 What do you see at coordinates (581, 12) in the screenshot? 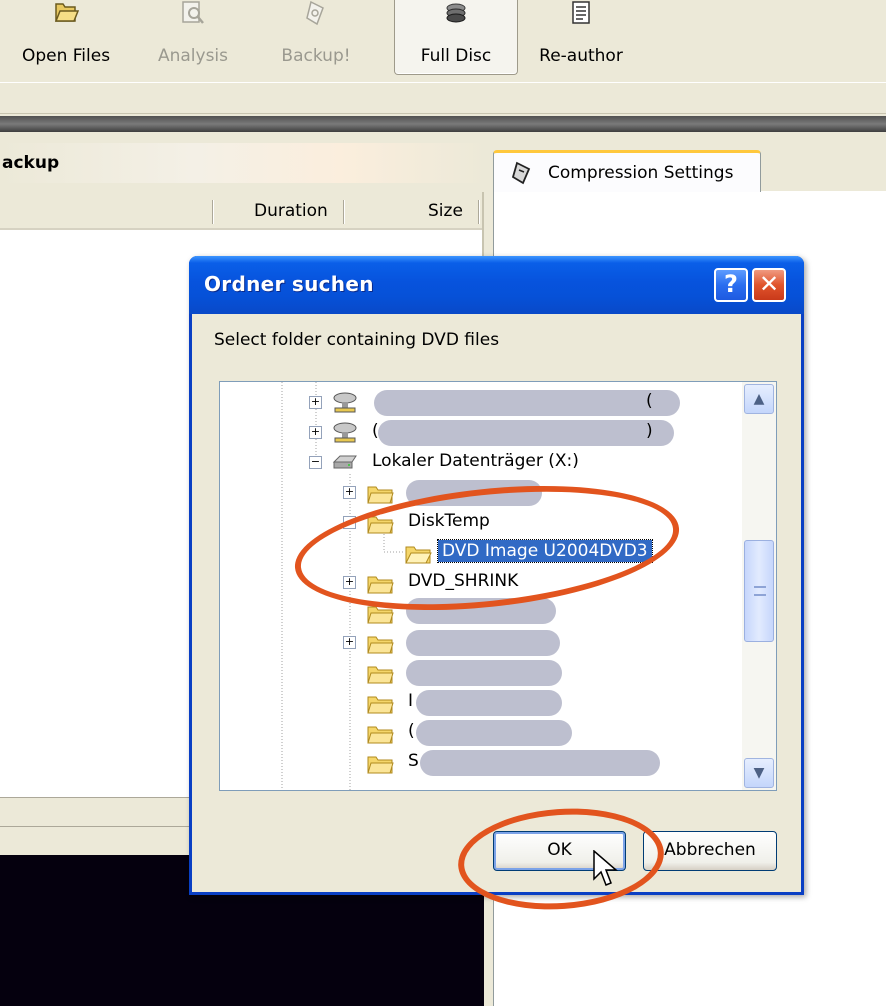
I see `reauthor-list-icon` at bounding box center [581, 12].